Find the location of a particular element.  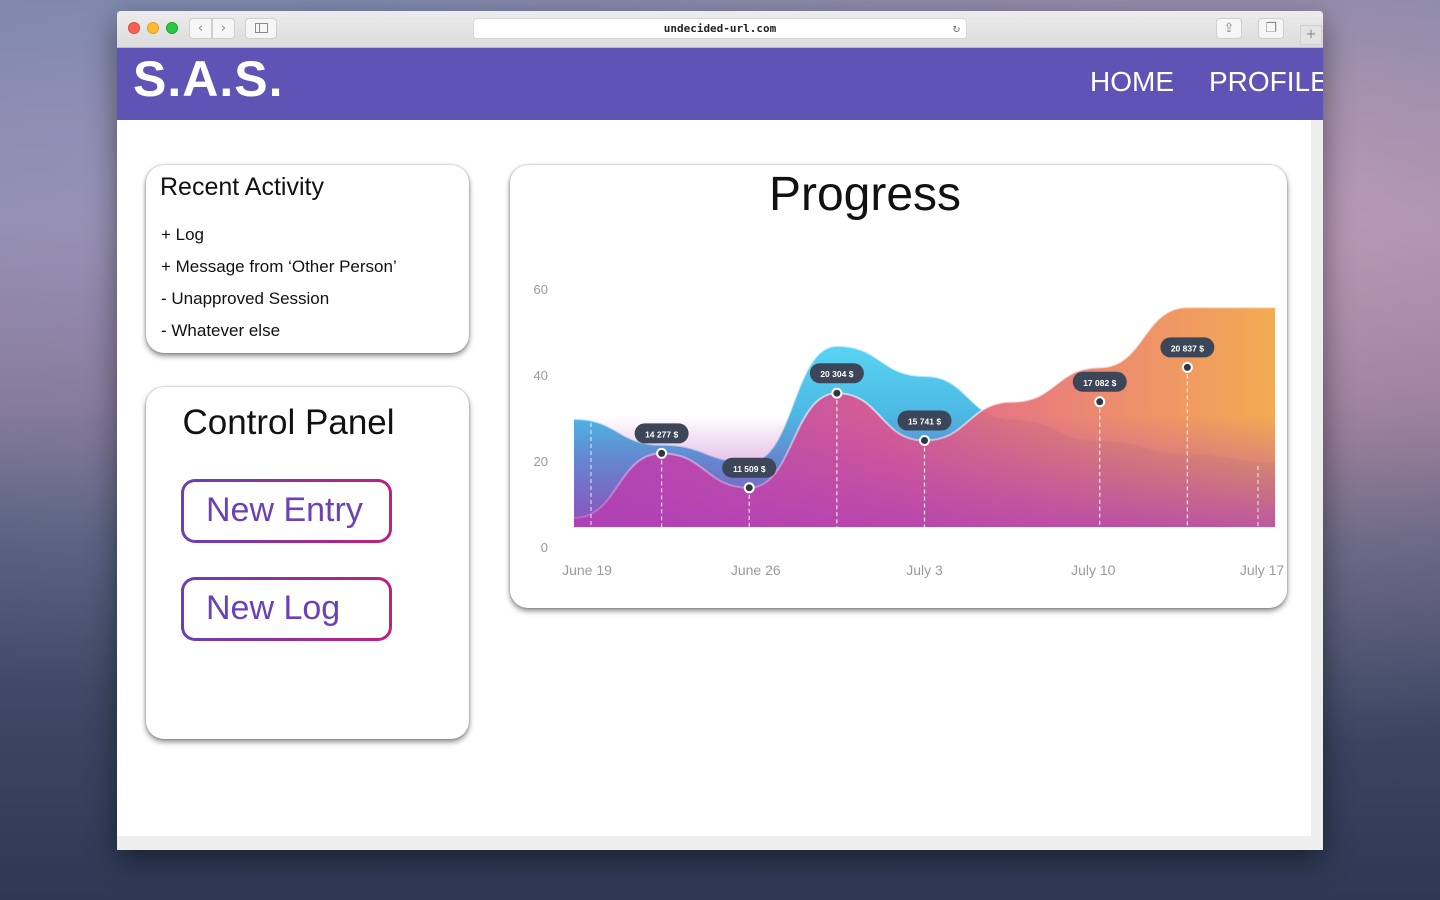

y-tick-label: 60 is located at coordinates (541, 289).